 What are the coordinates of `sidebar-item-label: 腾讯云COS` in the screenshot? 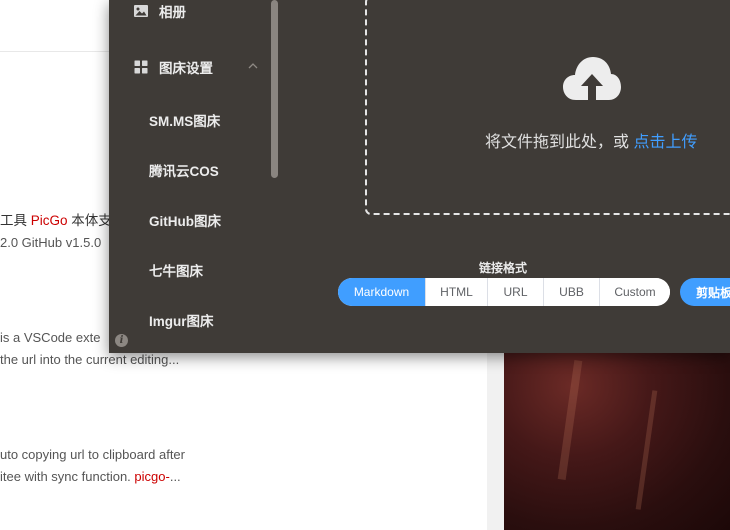 It's located at (184, 171).